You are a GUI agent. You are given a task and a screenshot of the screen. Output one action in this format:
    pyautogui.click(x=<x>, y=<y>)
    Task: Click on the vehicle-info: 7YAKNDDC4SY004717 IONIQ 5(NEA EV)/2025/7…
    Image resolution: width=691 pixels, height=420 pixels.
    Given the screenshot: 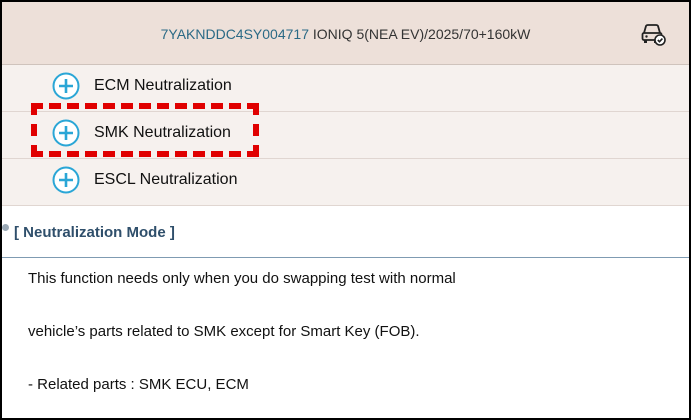 What is the action you would take?
    pyautogui.click(x=345, y=34)
    